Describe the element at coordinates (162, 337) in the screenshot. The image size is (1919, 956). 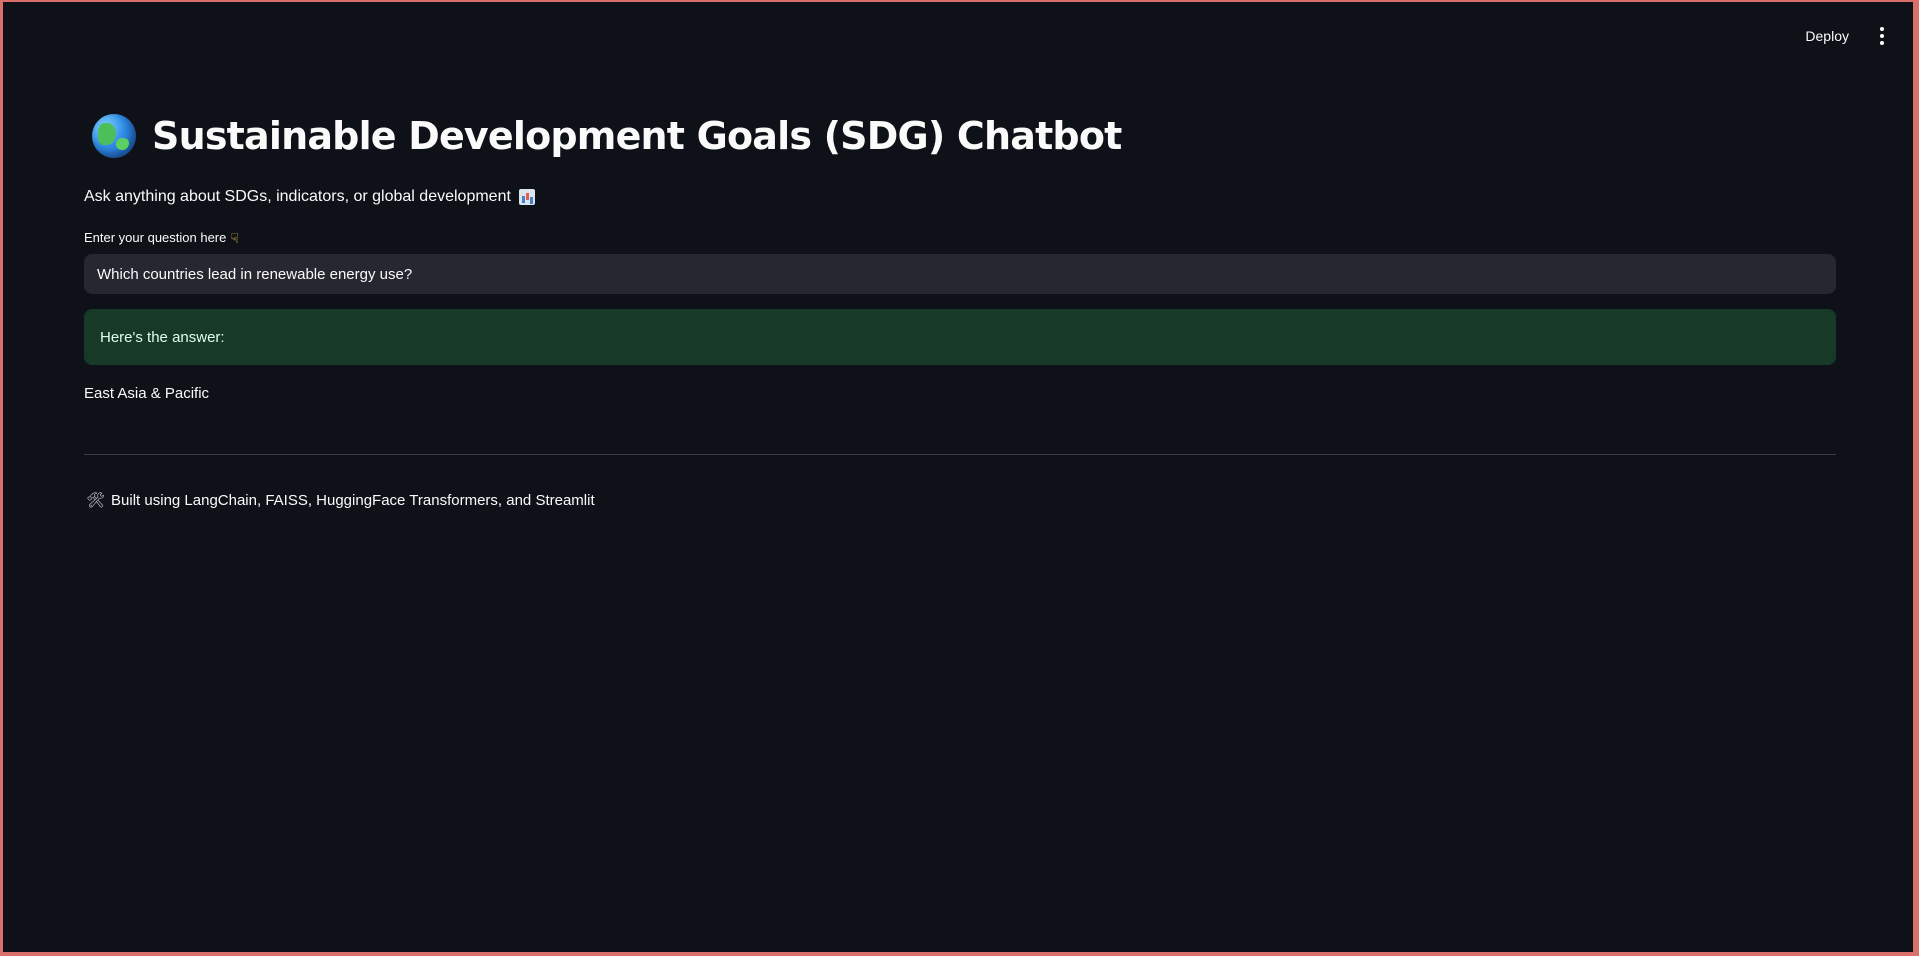
I see `success-message: Here's the answer:` at that location.